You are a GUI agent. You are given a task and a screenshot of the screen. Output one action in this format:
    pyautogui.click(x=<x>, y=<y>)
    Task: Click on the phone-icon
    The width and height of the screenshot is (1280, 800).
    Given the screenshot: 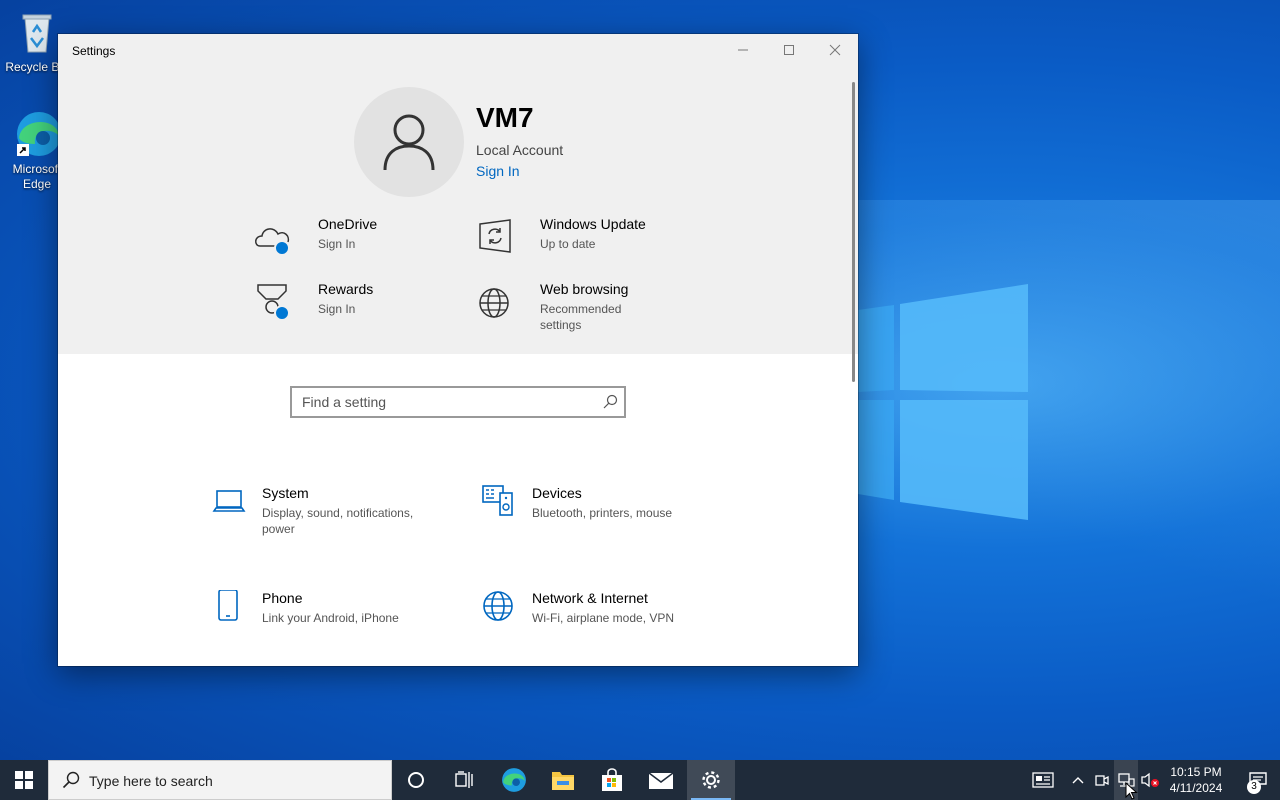 What is the action you would take?
    pyautogui.click(x=229, y=606)
    